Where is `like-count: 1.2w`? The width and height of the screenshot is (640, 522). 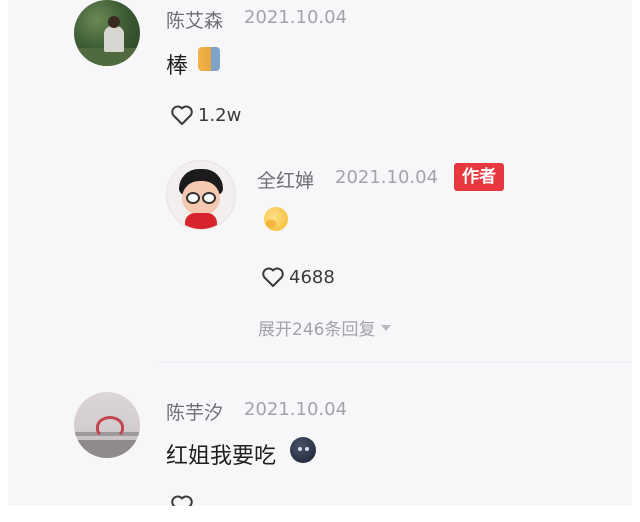
like-count: 1.2w is located at coordinates (220, 115).